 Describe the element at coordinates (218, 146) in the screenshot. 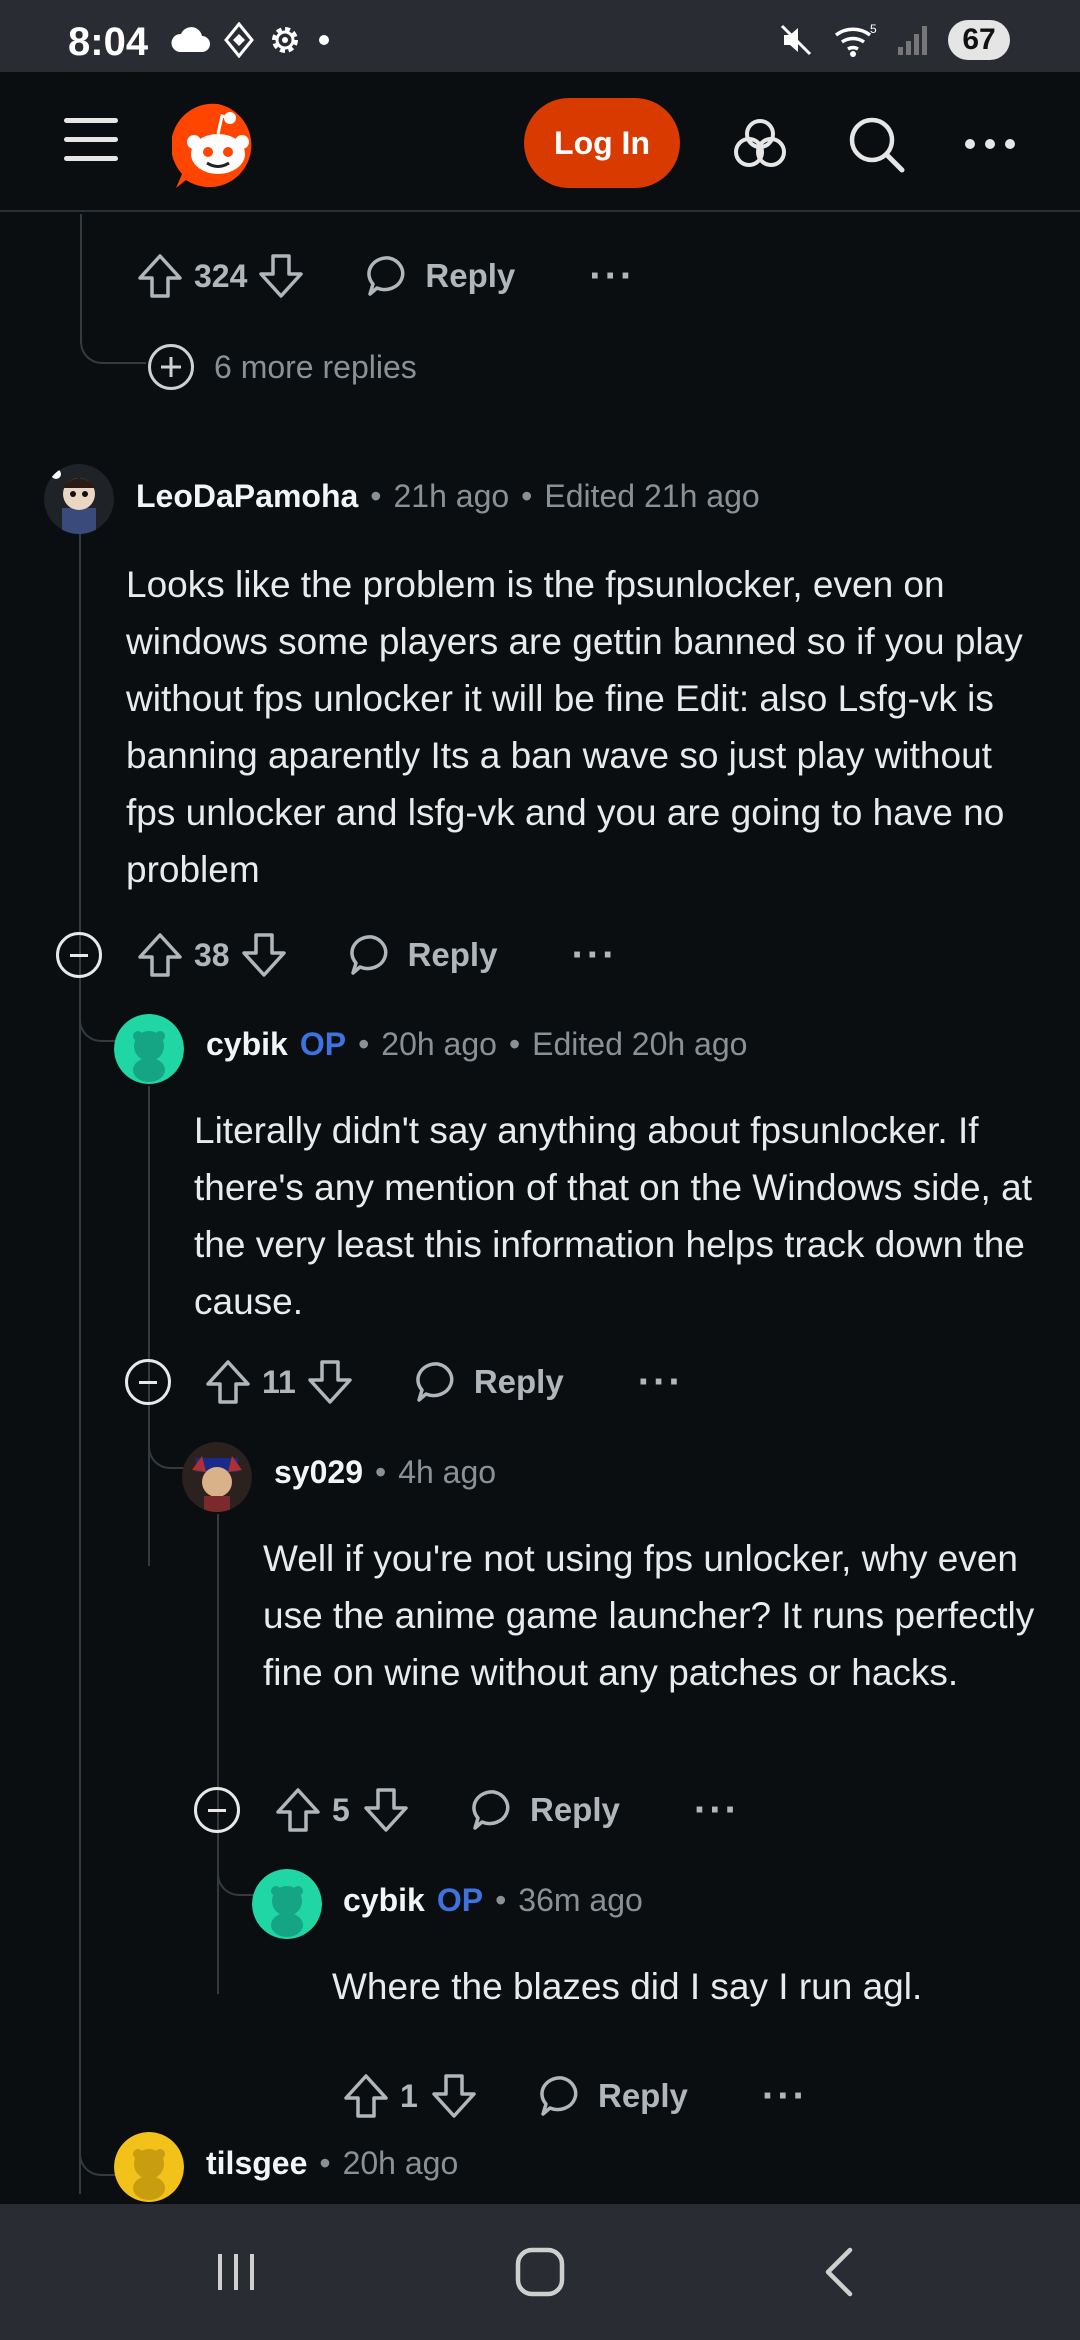

I see `reddit-logo` at that location.